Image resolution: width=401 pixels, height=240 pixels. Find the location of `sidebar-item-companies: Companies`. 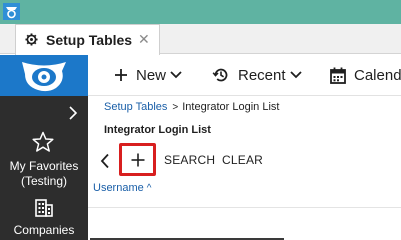

sidebar-item-companies: Companies is located at coordinates (44, 230).